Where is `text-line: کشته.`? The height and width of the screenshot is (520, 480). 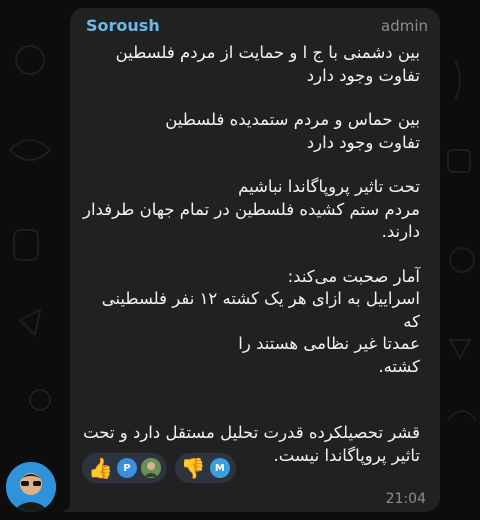 text-line: کشته. is located at coordinates (399, 366).